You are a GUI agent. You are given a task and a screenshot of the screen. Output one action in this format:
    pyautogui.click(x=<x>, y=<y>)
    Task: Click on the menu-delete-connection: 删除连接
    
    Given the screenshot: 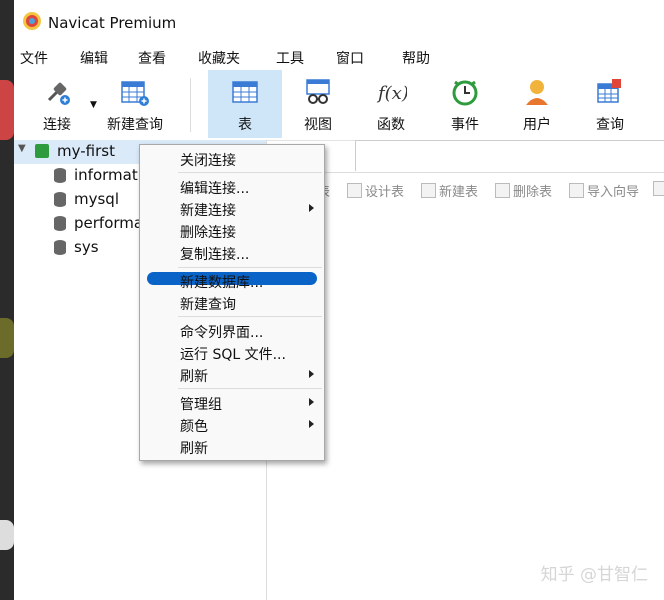 What is the action you would take?
    pyautogui.click(x=232, y=231)
    